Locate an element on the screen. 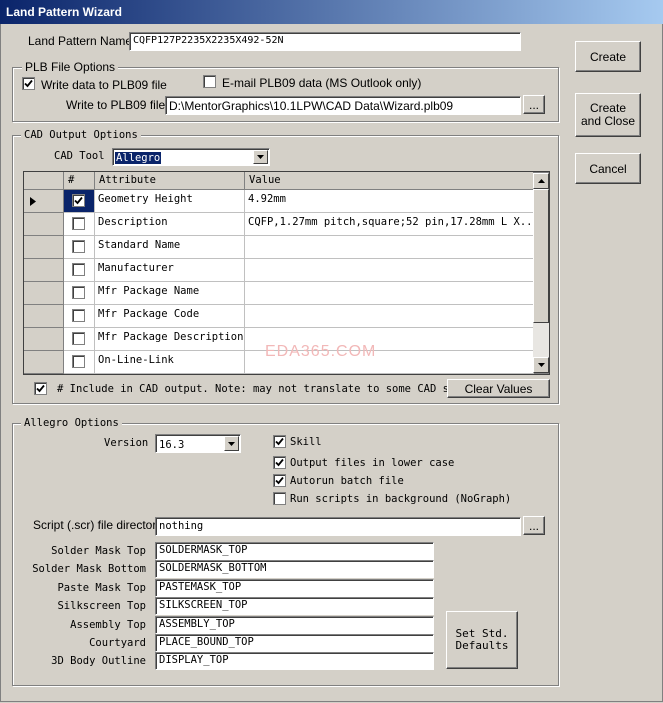 The height and width of the screenshot is (703, 663). email-plb09-label: E-mail PLB09 data (MS Outlook only) is located at coordinates (322, 83).